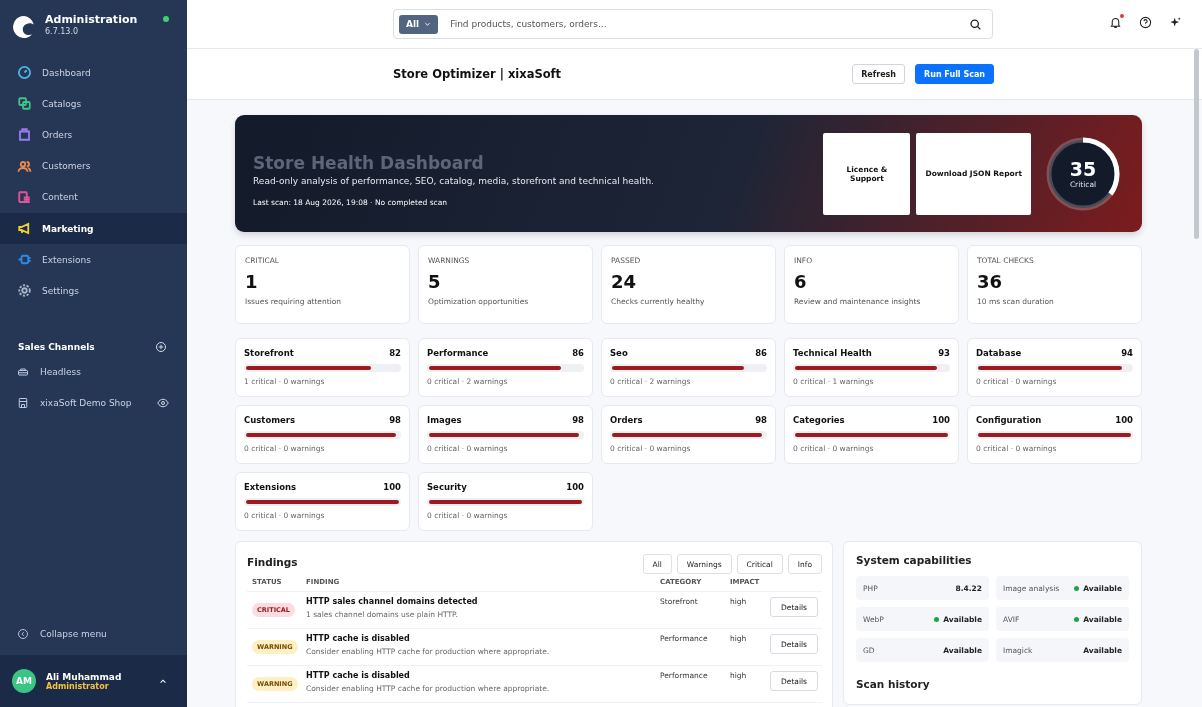 This screenshot has width=1202, height=707. I want to click on avatar: AM, so click(24, 681).